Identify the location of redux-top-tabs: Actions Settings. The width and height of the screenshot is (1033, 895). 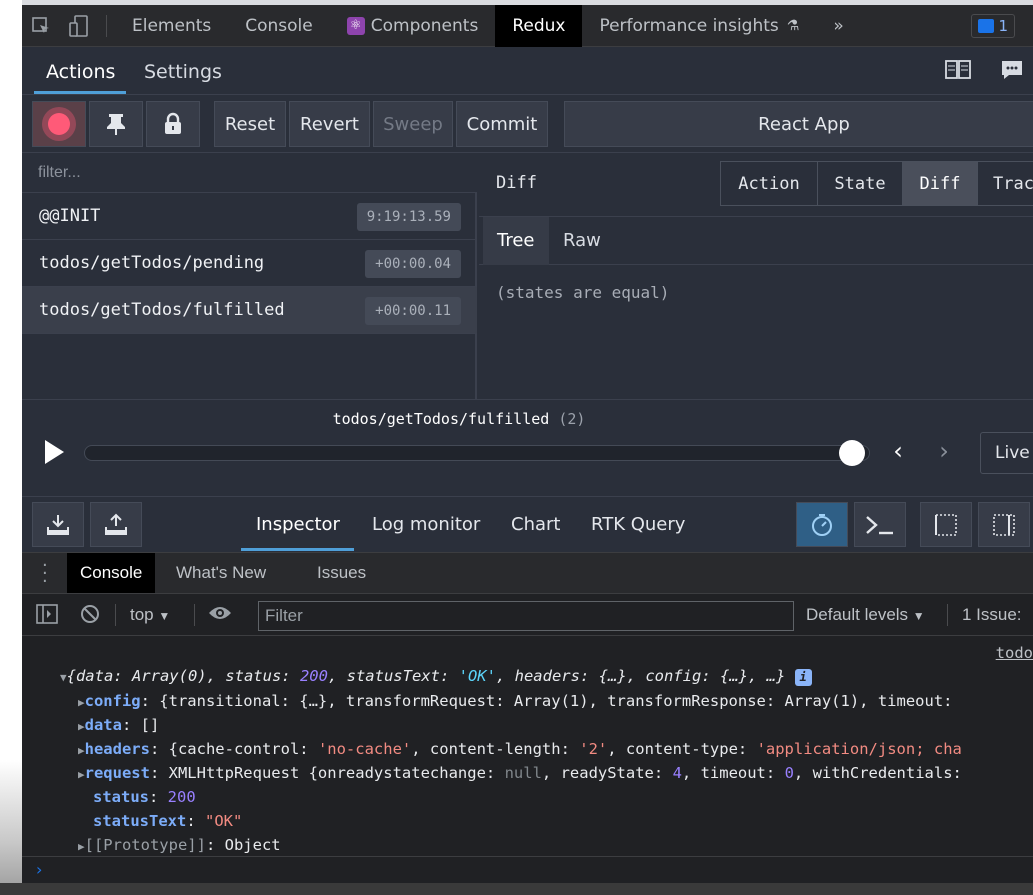
(527, 71).